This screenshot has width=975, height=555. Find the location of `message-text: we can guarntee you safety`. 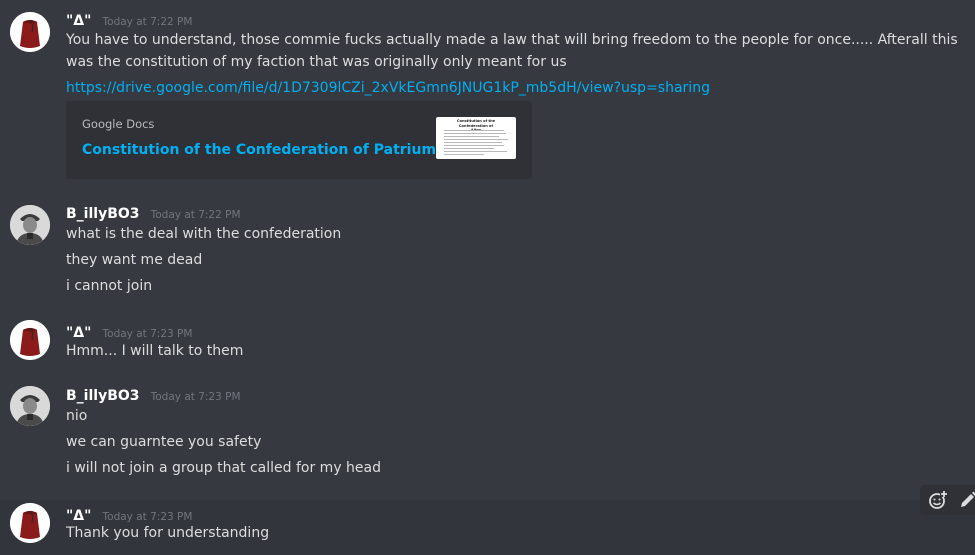

message-text: we can guarntee you safety is located at coordinates (164, 442).